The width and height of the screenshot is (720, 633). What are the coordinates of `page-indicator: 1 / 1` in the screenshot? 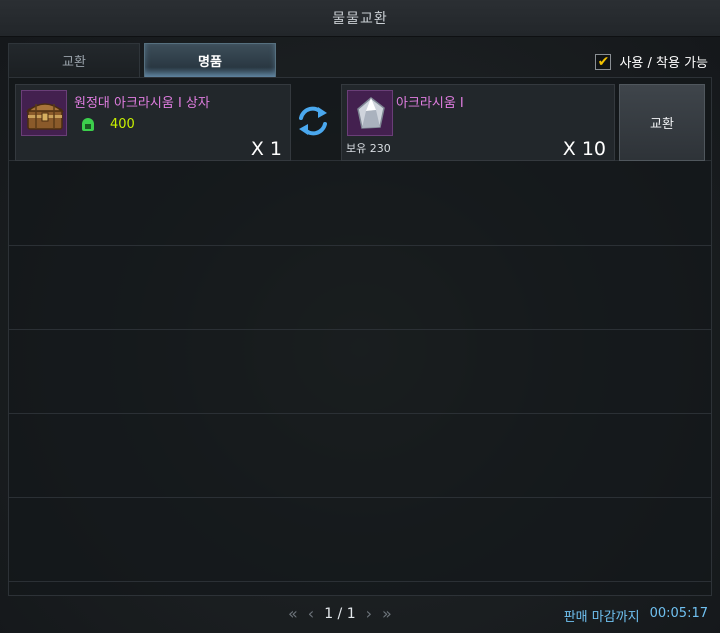 It's located at (340, 613).